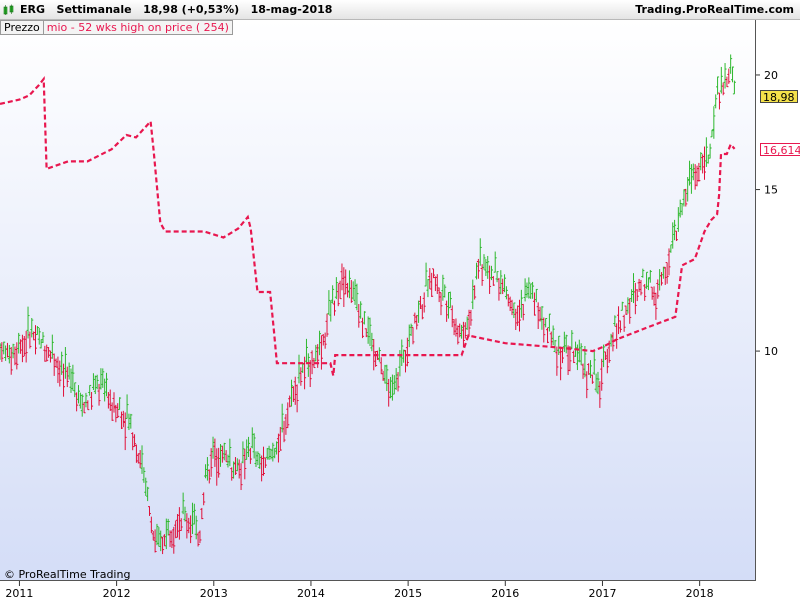 The height and width of the screenshot is (600, 800). Describe the element at coordinates (138, 27) in the screenshot. I see `legend-indicator: mio - 52 wks high on price ( 254)` at that location.